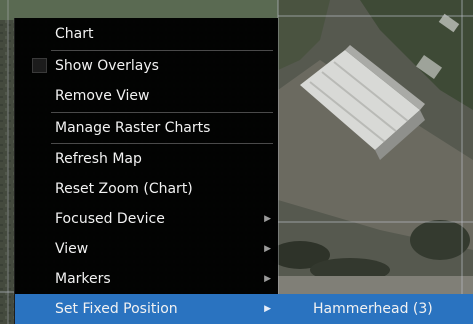 The image size is (473, 324). I want to click on menu-item-manage-raster-charts: Manage Raster Charts, so click(147, 128).